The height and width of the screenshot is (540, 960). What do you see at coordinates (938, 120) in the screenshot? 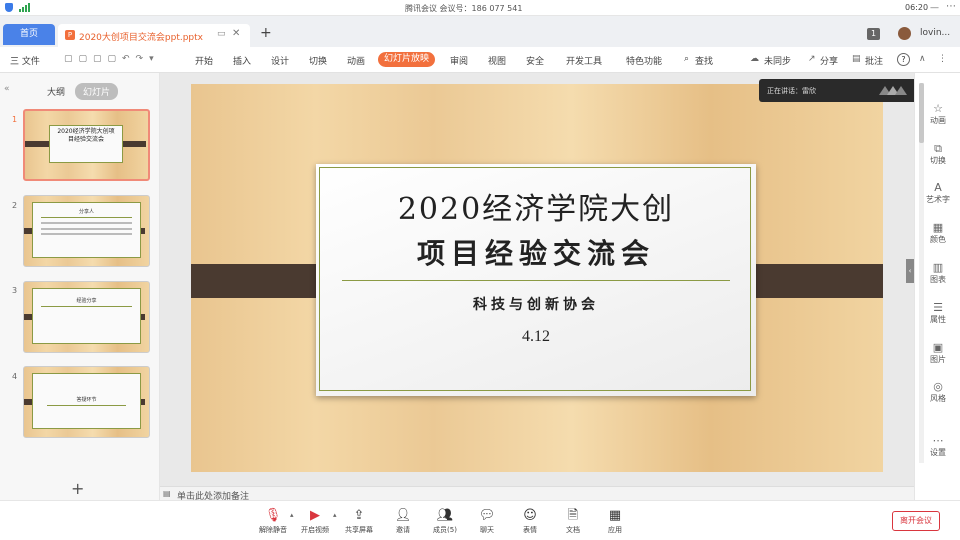
I see `animation-tool-label: 动画` at bounding box center [938, 120].